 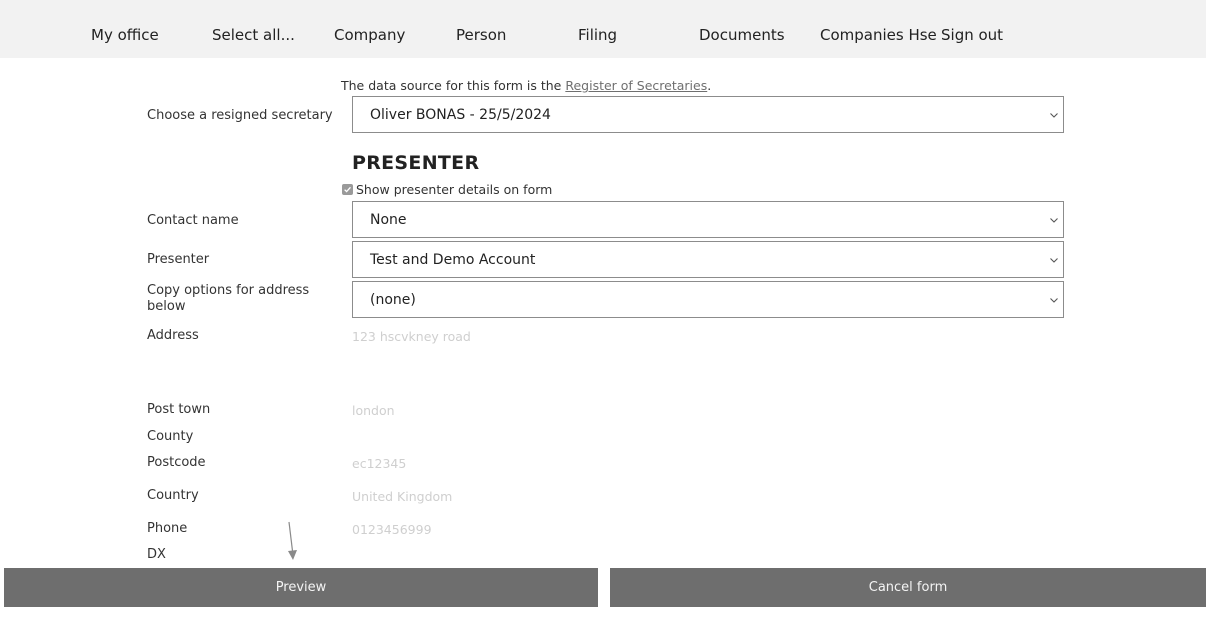 I want to click on presenter-heading: PRESENTER, so click(x=416, y=163).